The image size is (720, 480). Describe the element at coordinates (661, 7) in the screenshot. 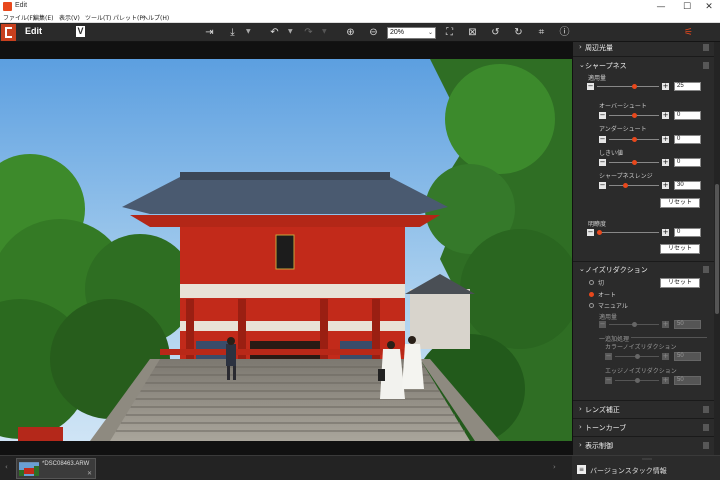

I see `minimize-button: —` at that location.